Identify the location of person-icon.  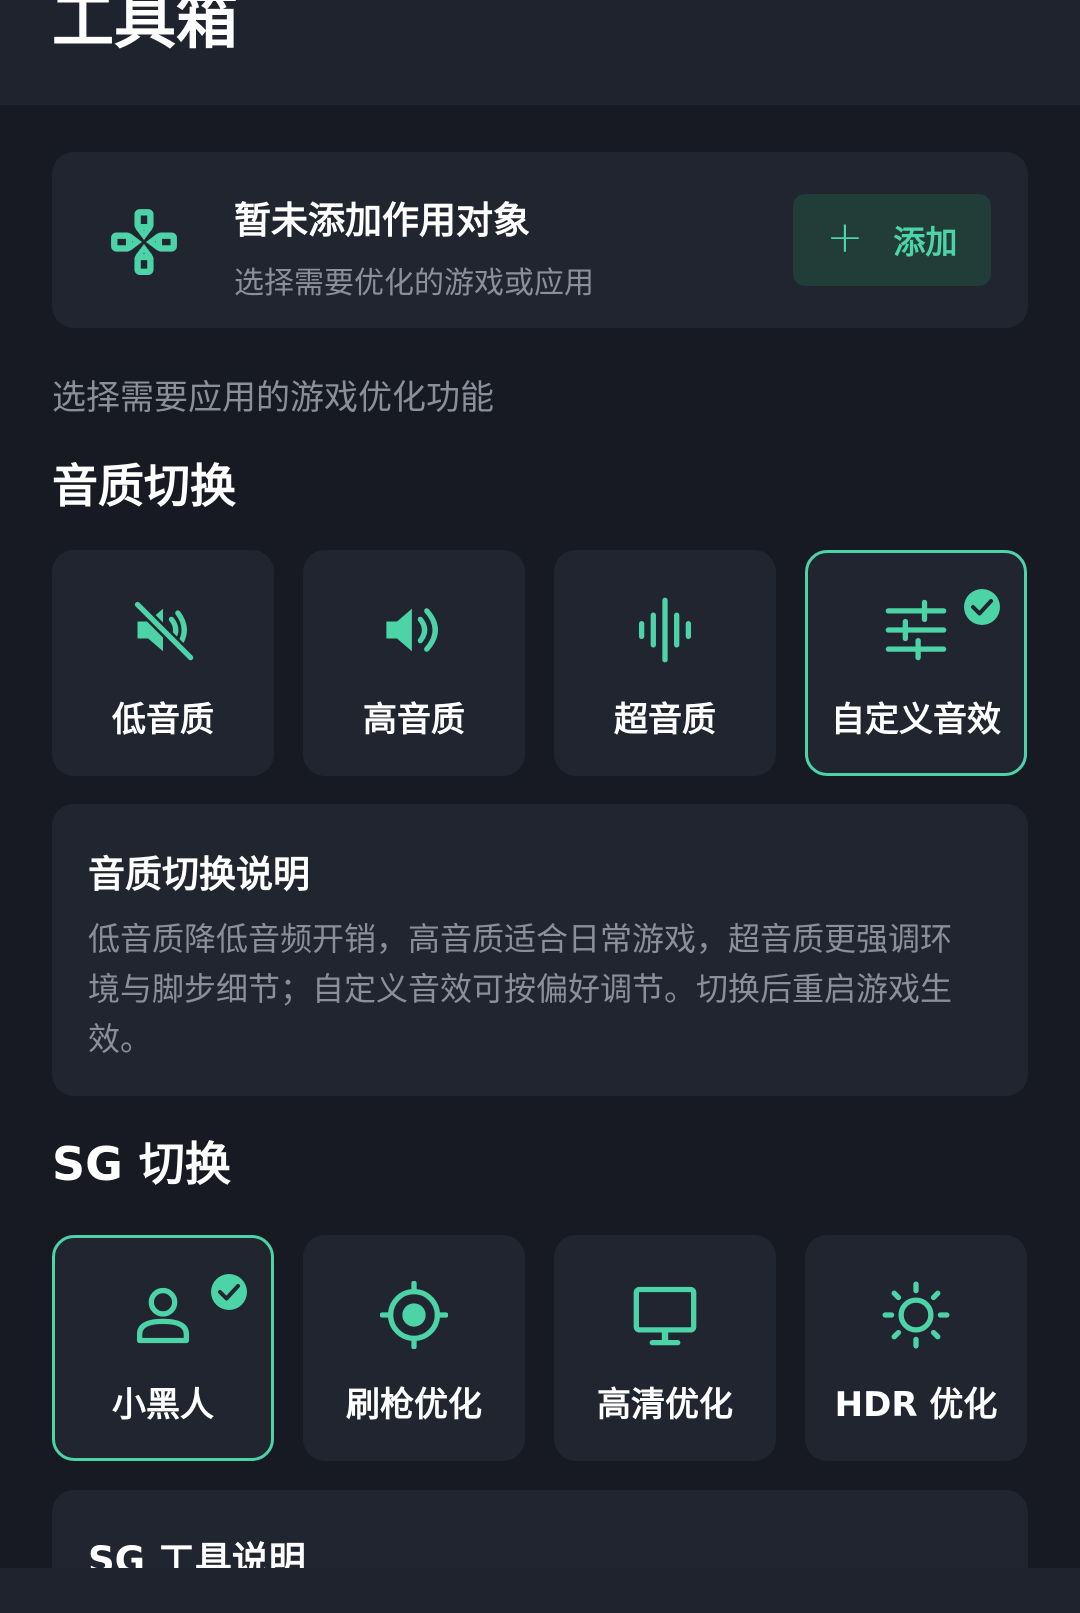
(163, 1315).